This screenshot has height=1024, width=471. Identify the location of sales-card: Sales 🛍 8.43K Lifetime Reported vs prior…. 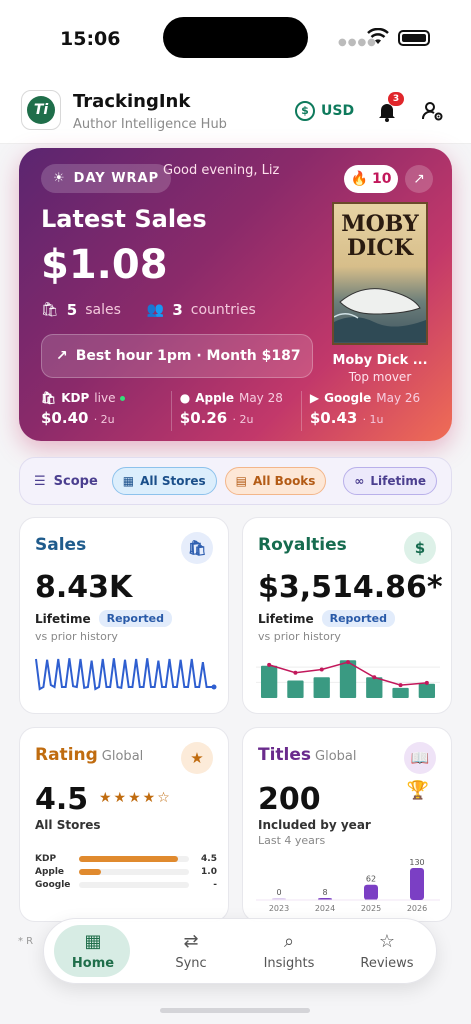
(124, 615).